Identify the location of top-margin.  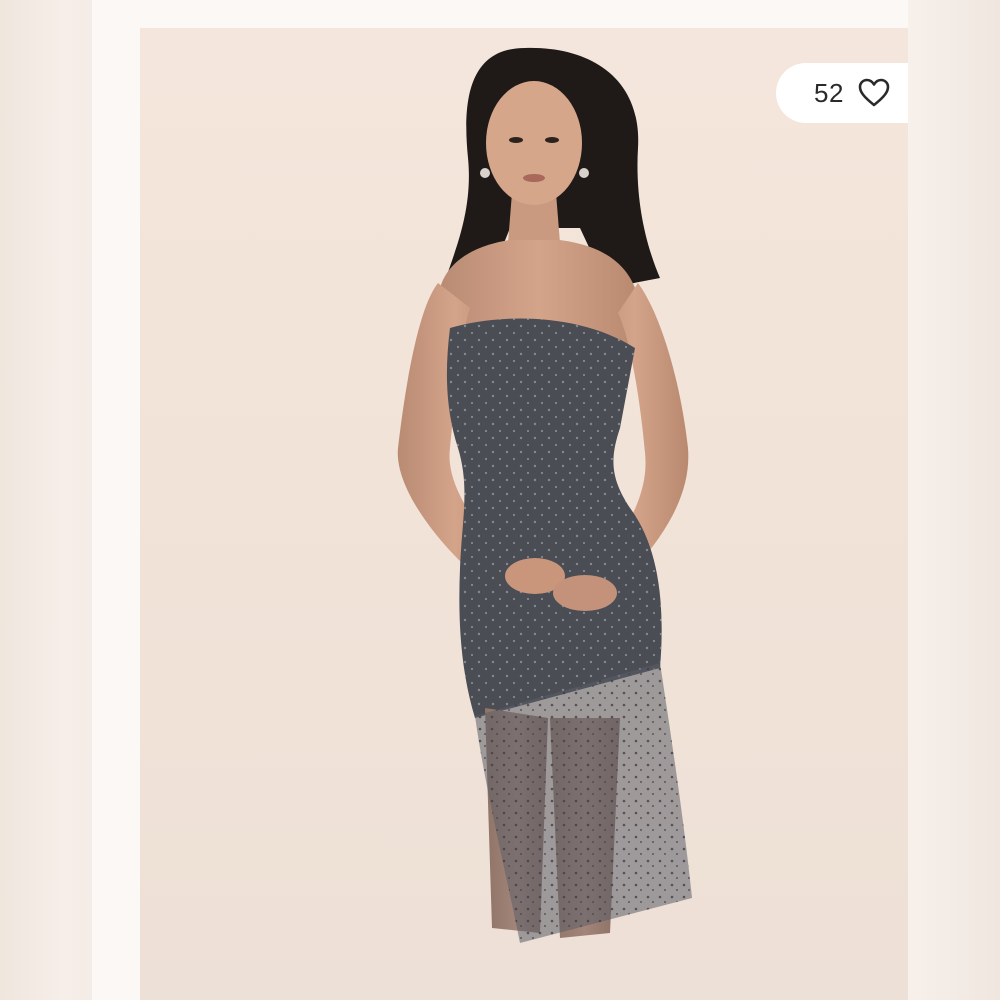
(500, 14).